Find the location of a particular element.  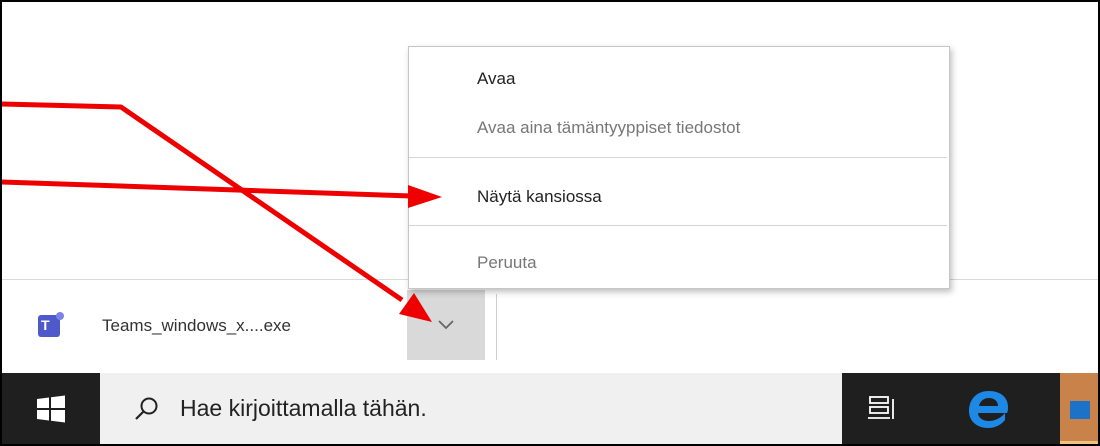

search-placeholder: Hae kirjoittamalla tähän. is located at coordinates (303, 408).